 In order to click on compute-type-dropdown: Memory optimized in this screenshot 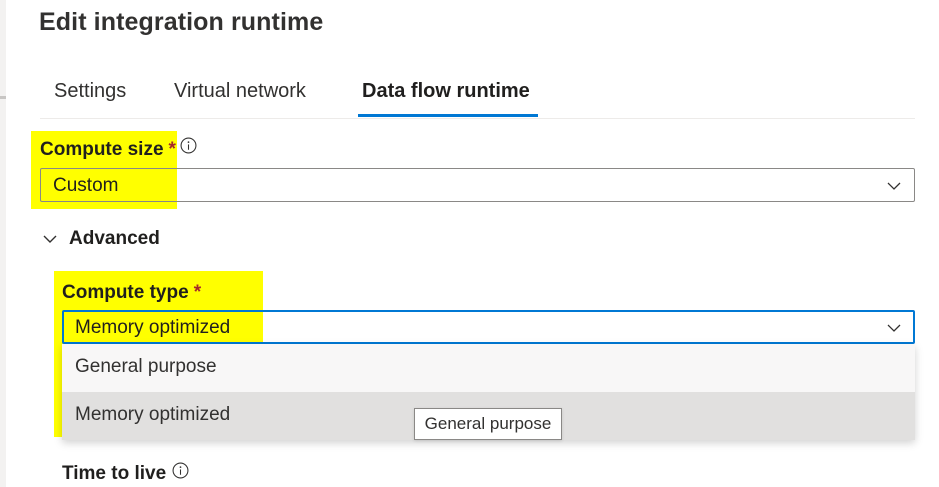, I will do `click(488, 327)`.